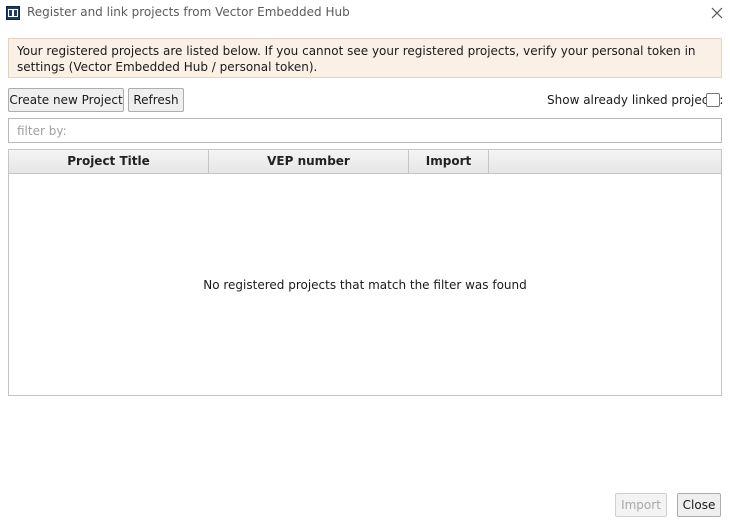 This screenshot has height=526, width=730. I want to click on column-header-project-title: Project Title, so click(109, 161).